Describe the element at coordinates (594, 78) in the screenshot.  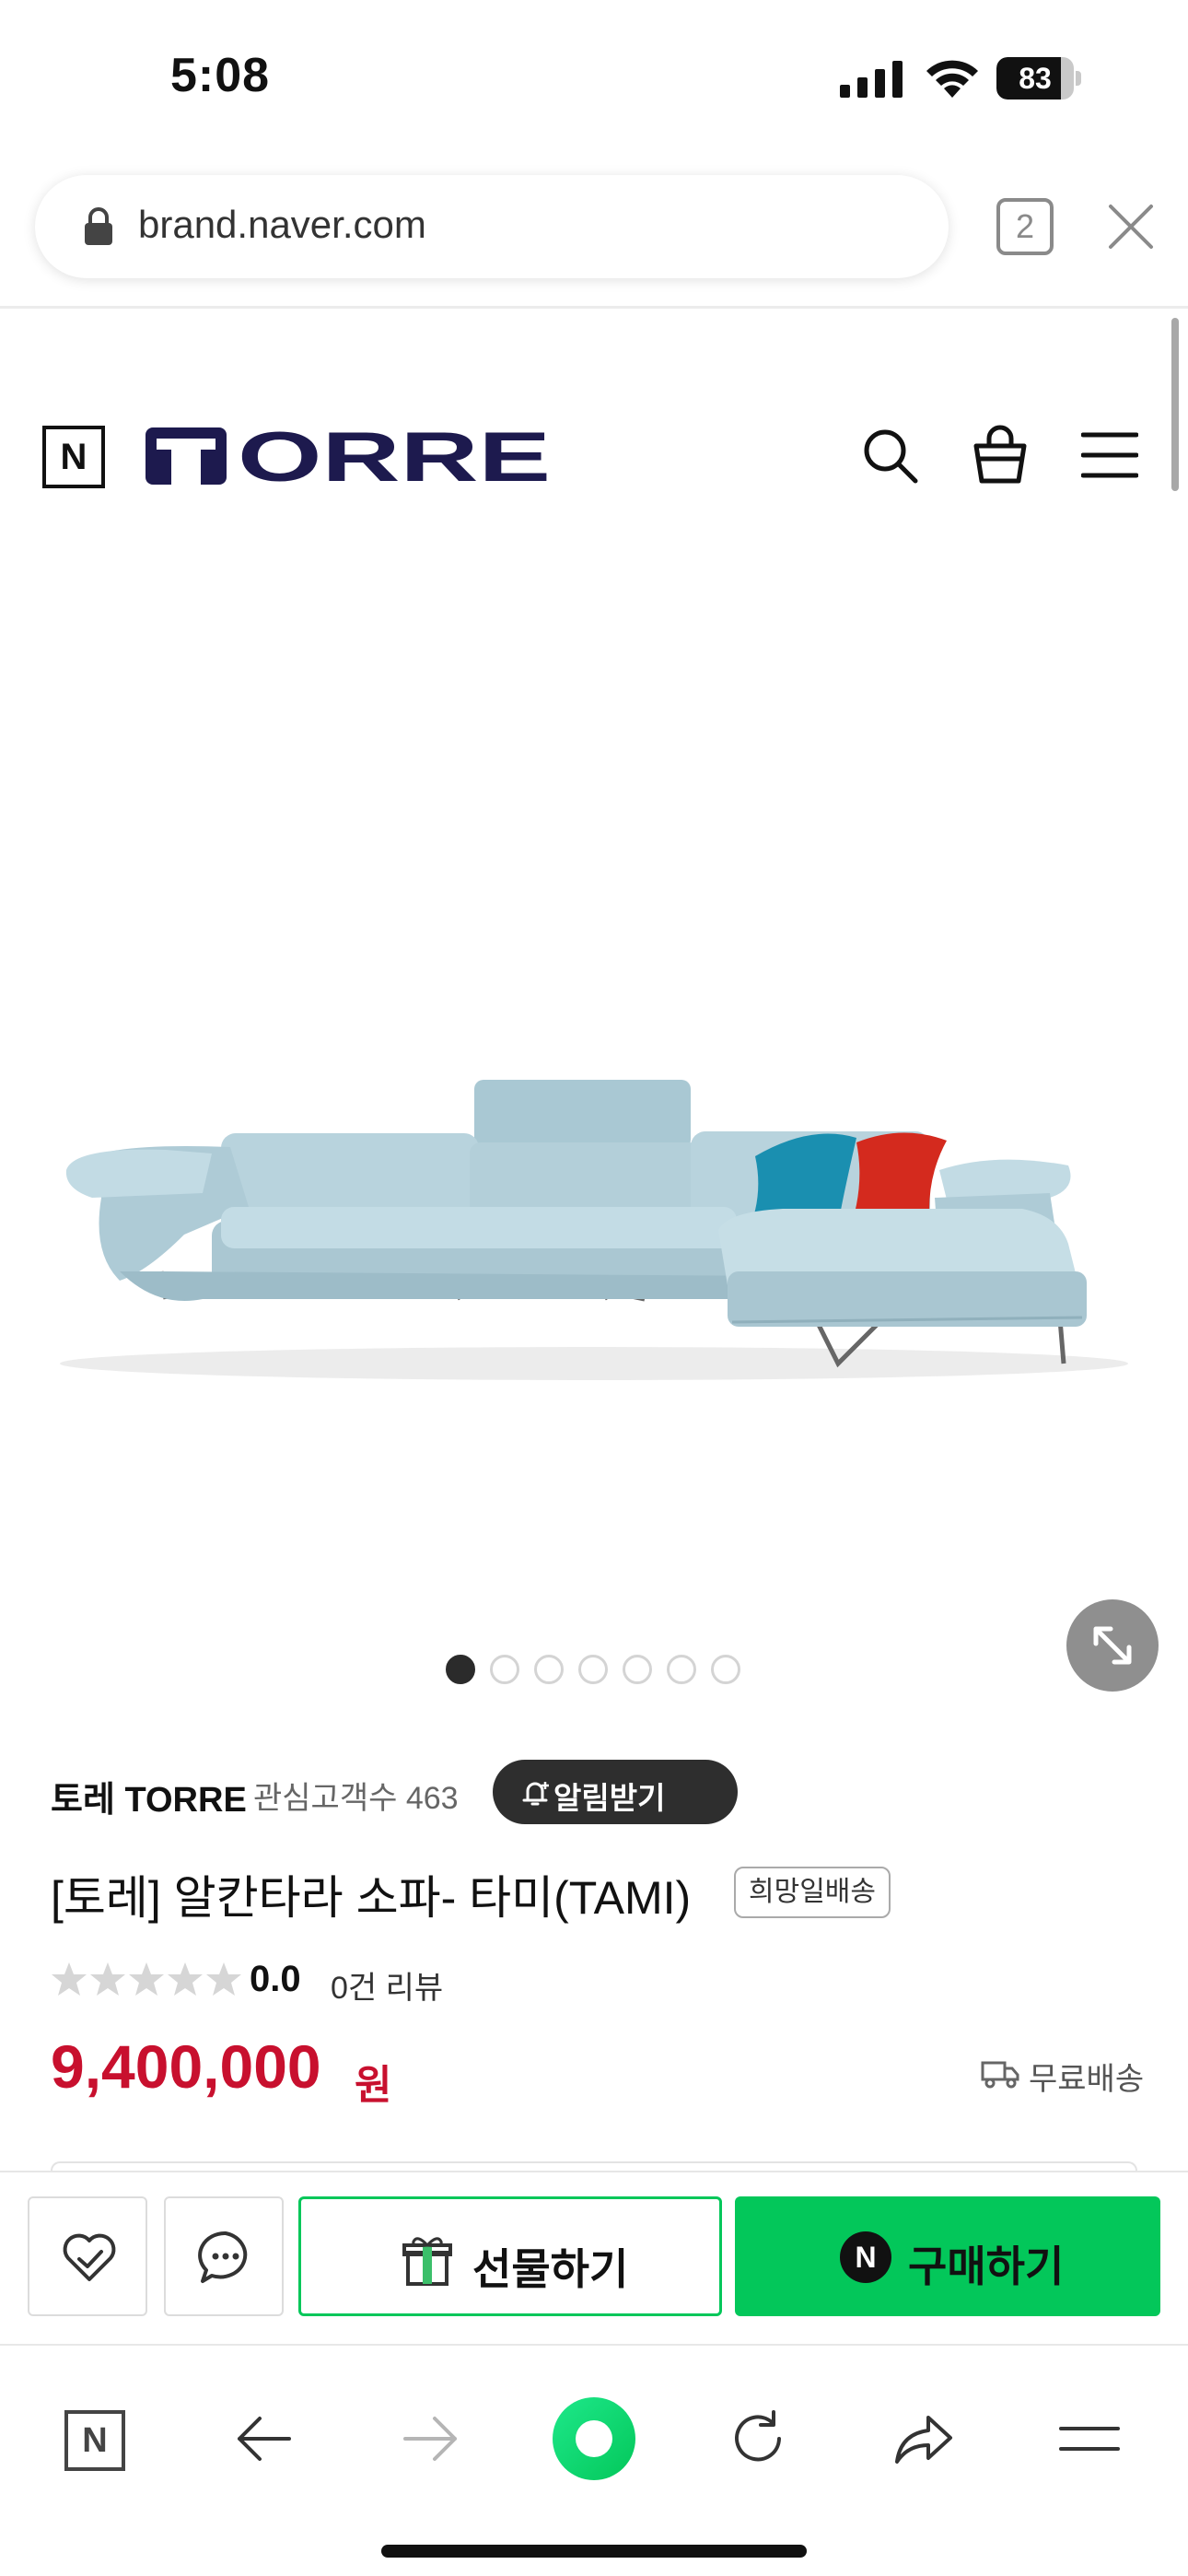
I see `status-bar: 5:08 83` at that location.